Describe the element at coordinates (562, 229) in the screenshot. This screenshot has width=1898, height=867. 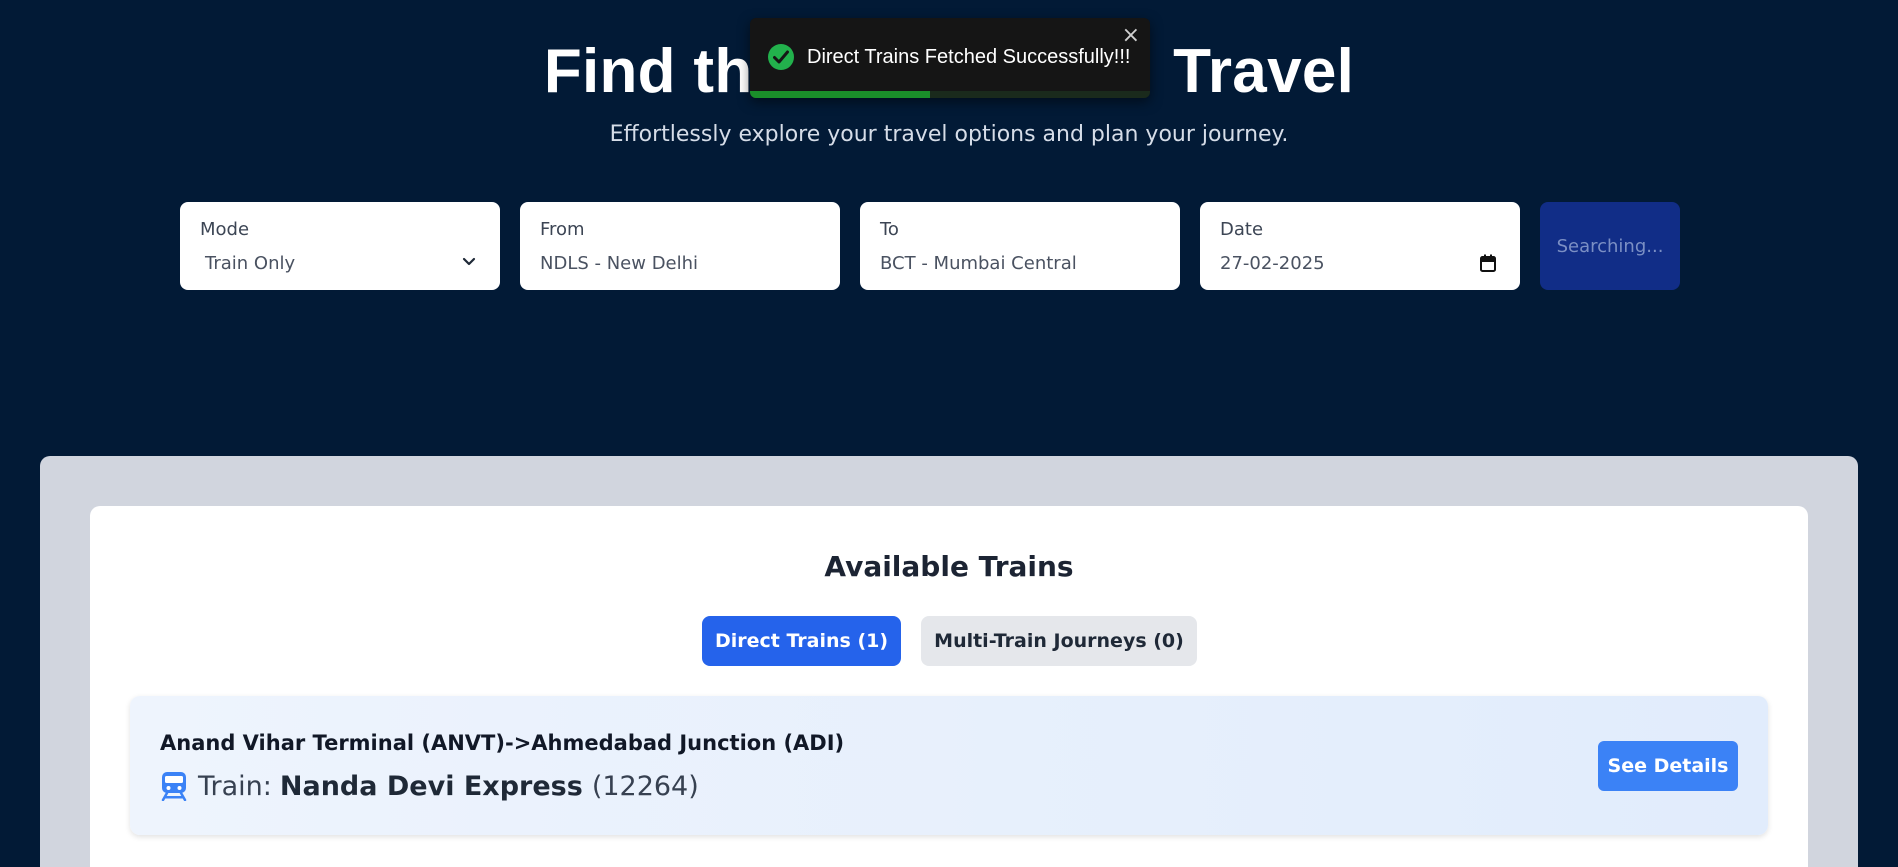
I see `from-label: From` at that location.